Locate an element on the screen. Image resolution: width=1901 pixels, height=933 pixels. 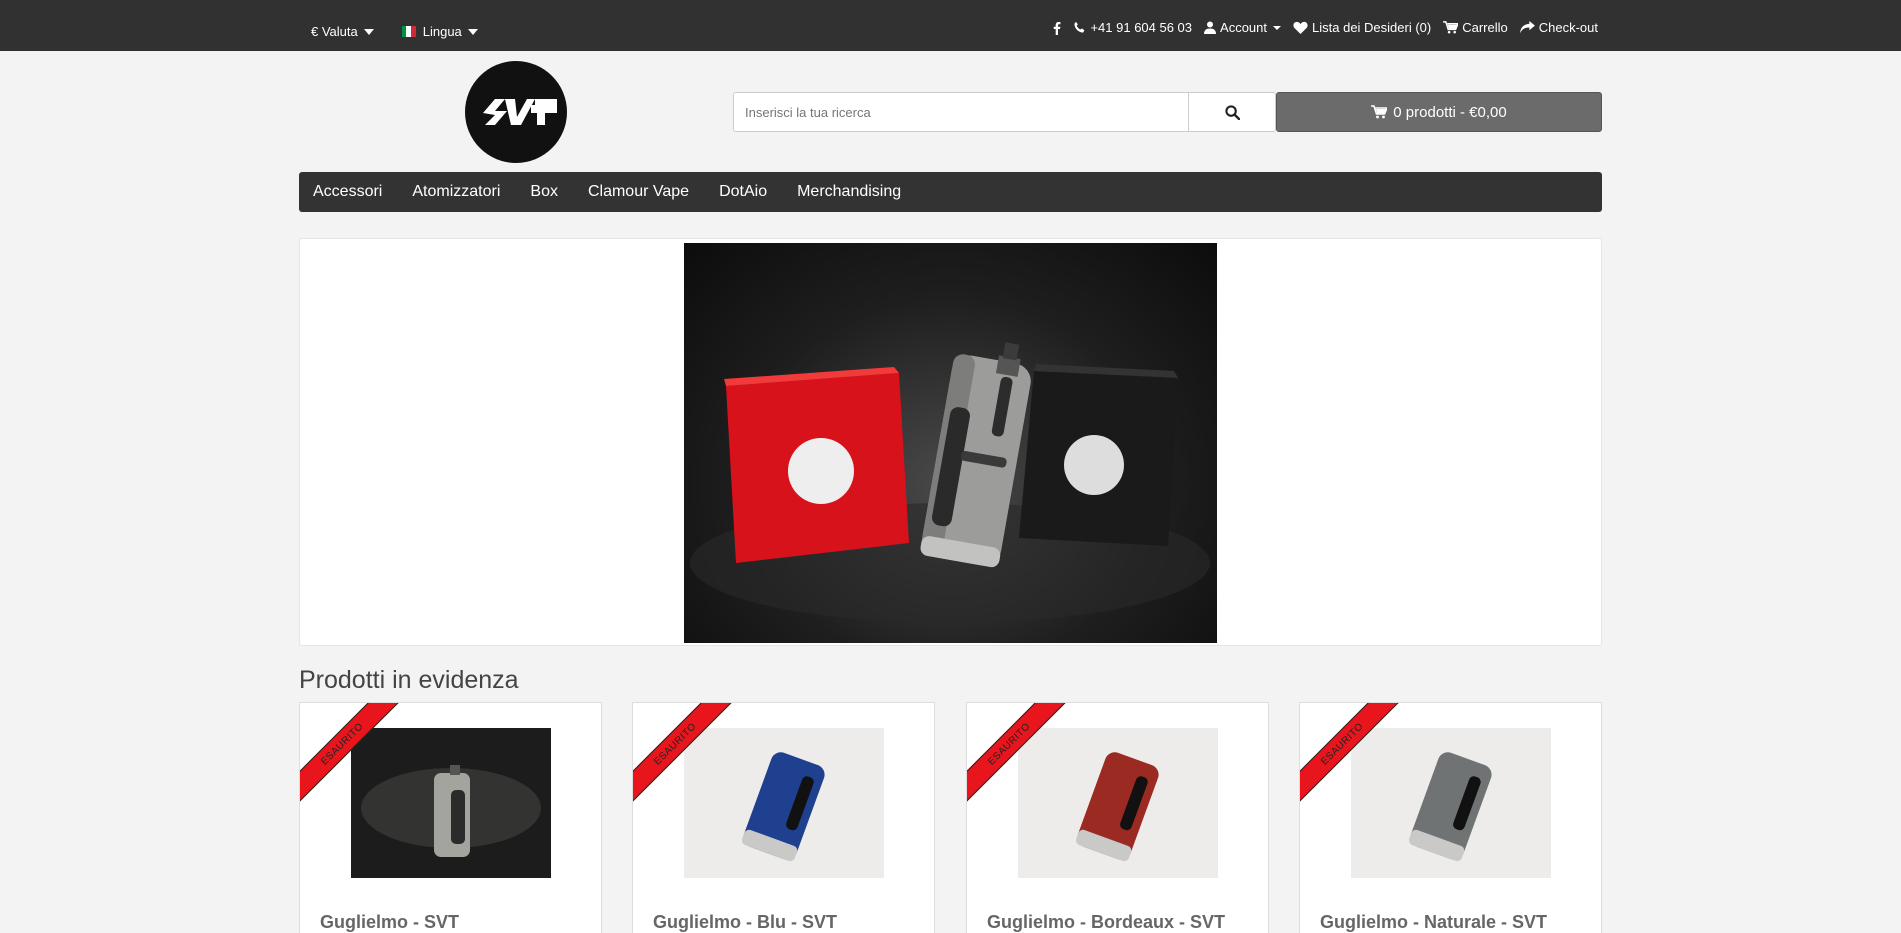
product-card: ESAURITO Guglielmo - Bordeaux - SVT is located at coordinates (1117, 817).